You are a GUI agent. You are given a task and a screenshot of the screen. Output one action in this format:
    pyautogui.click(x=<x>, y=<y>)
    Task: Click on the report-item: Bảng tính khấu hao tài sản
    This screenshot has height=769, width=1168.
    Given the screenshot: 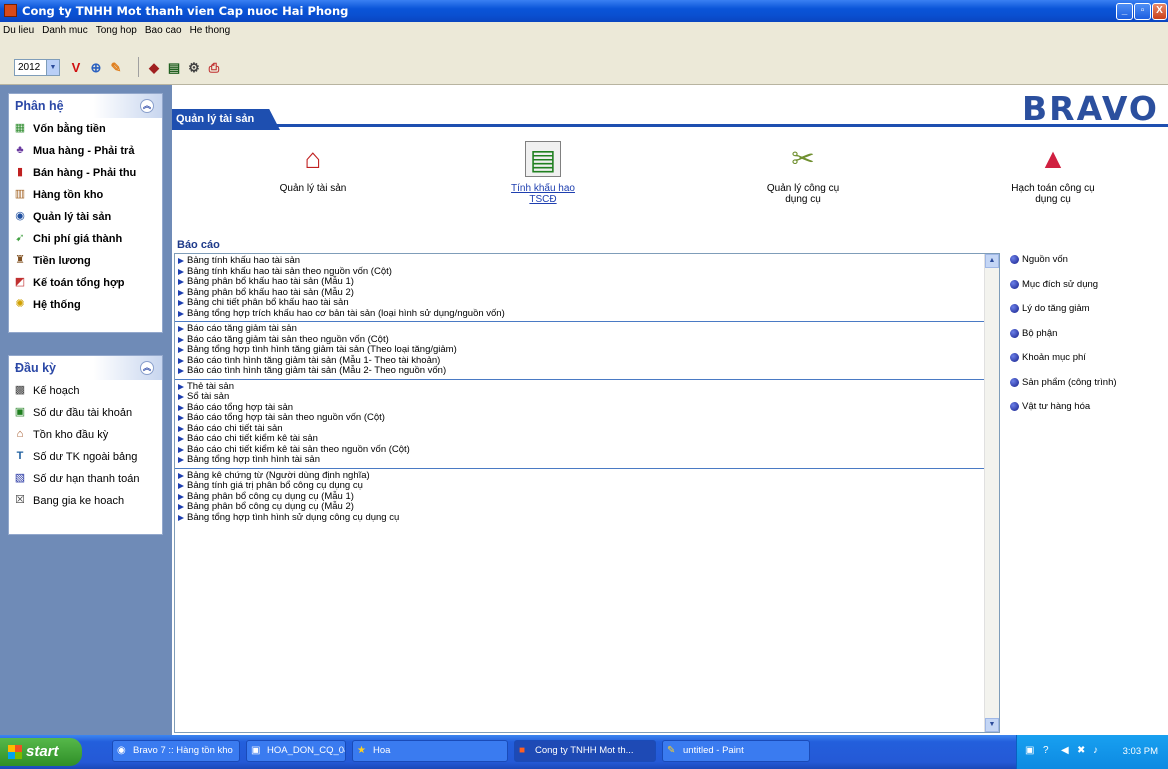 What is the action you would take?
    pyautogui.click(x=588, y=261)
    